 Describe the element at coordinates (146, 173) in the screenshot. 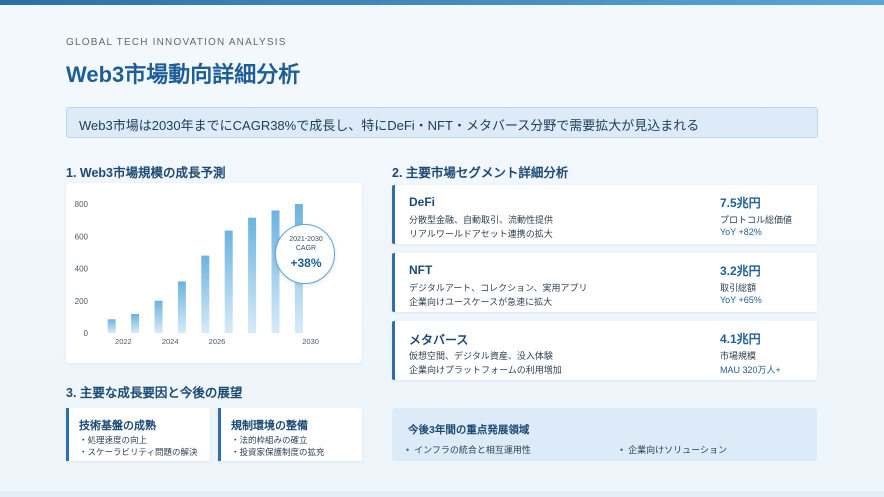

I see `chart-section-title: 1. Web3市場規模の成長予測` at that location.